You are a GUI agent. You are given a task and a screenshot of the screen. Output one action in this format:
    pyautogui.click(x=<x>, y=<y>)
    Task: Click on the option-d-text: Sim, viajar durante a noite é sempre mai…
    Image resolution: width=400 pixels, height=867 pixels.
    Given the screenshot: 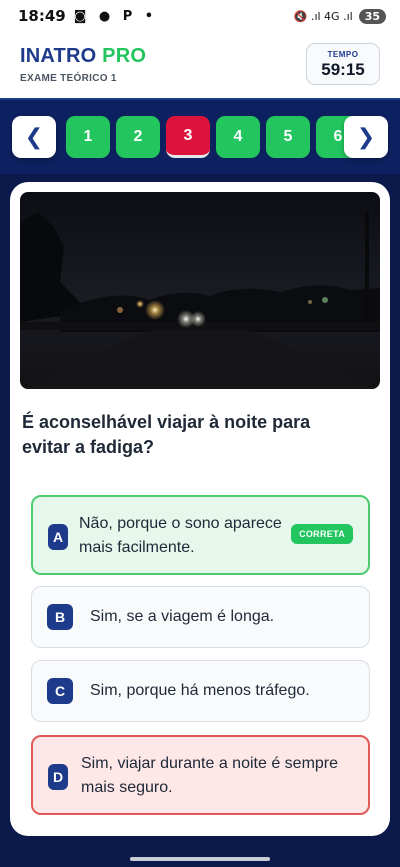 What is the action you would take?
    pyautogui.click(x=210, y=775)
    